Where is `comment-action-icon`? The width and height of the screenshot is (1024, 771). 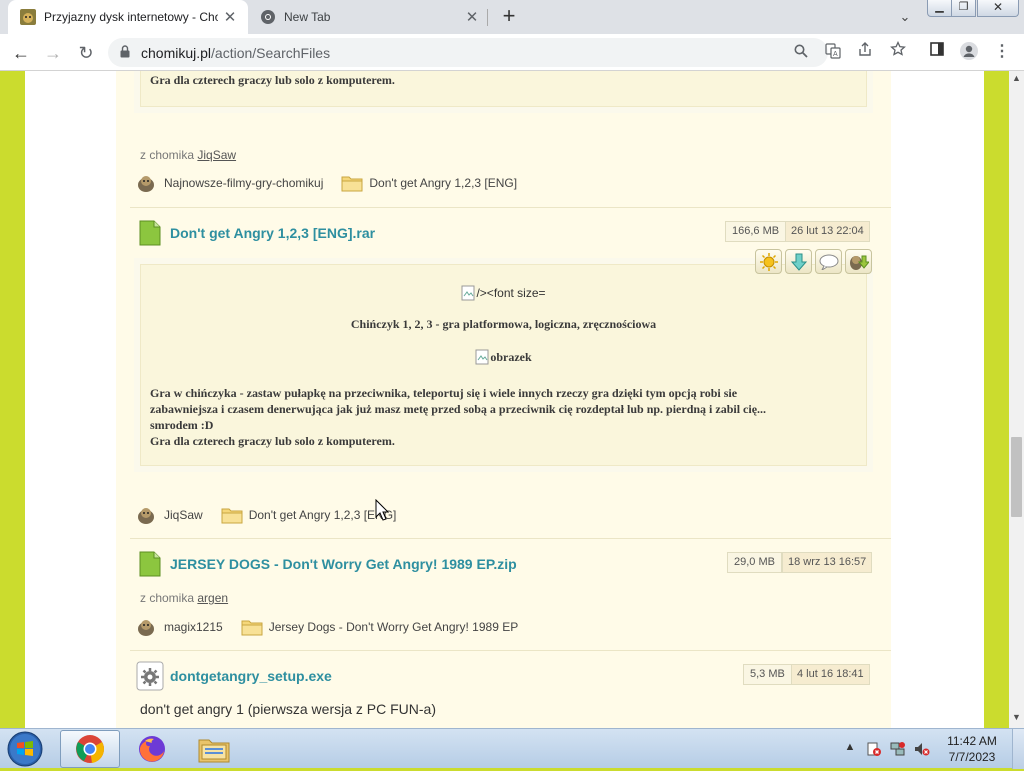
comment-action-icon is located at coordinates (828, 262).